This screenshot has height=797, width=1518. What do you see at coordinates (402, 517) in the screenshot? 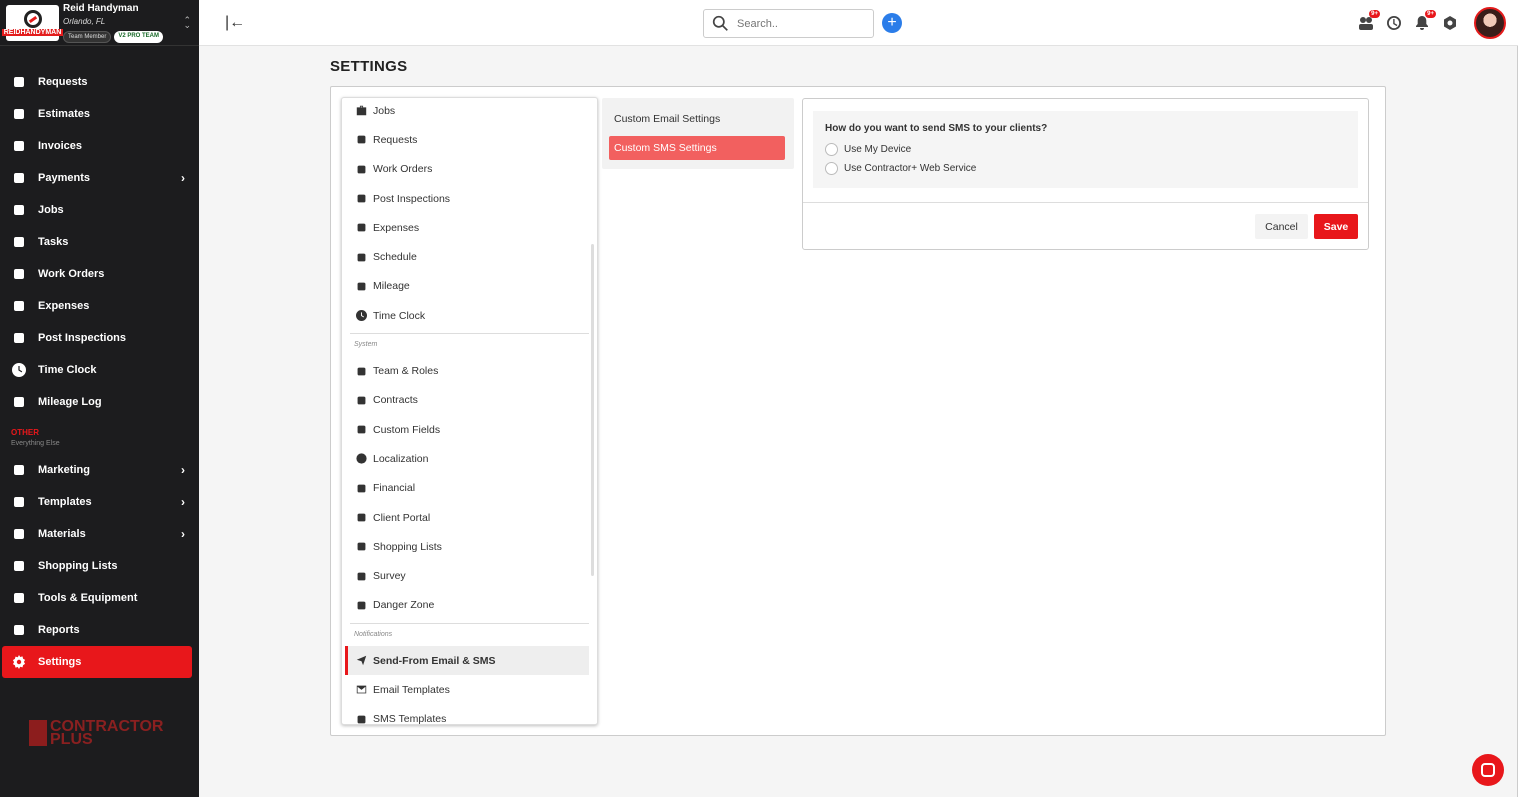
I see `settings-menu-label: Client Portal` at bounding box center [402, 517].